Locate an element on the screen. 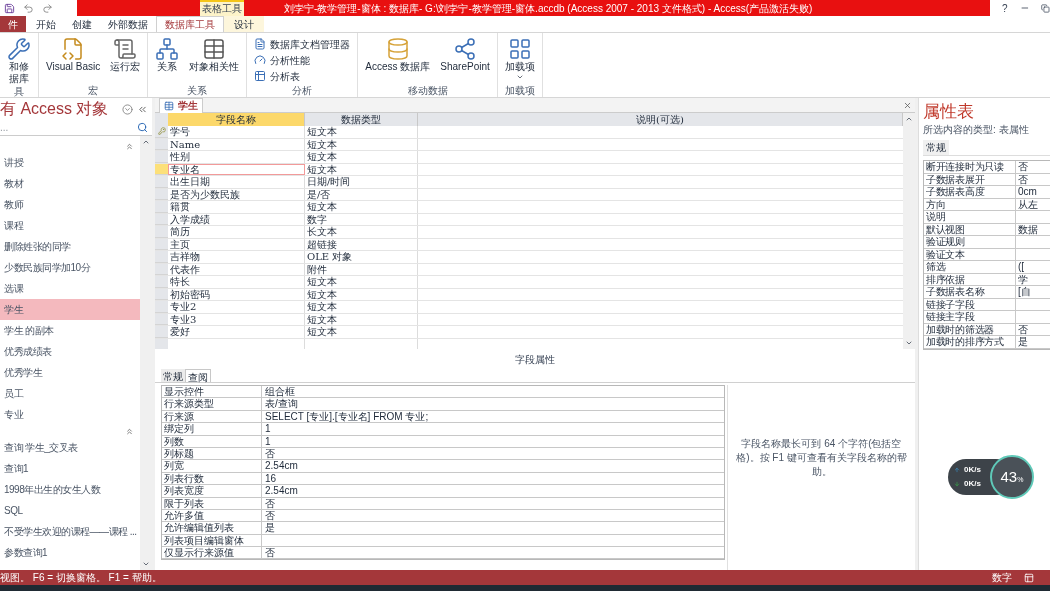 This screenshot has width=1050, height=591. nav-item: 1998年出生的女生人数 is located at coordinates (70, 489).